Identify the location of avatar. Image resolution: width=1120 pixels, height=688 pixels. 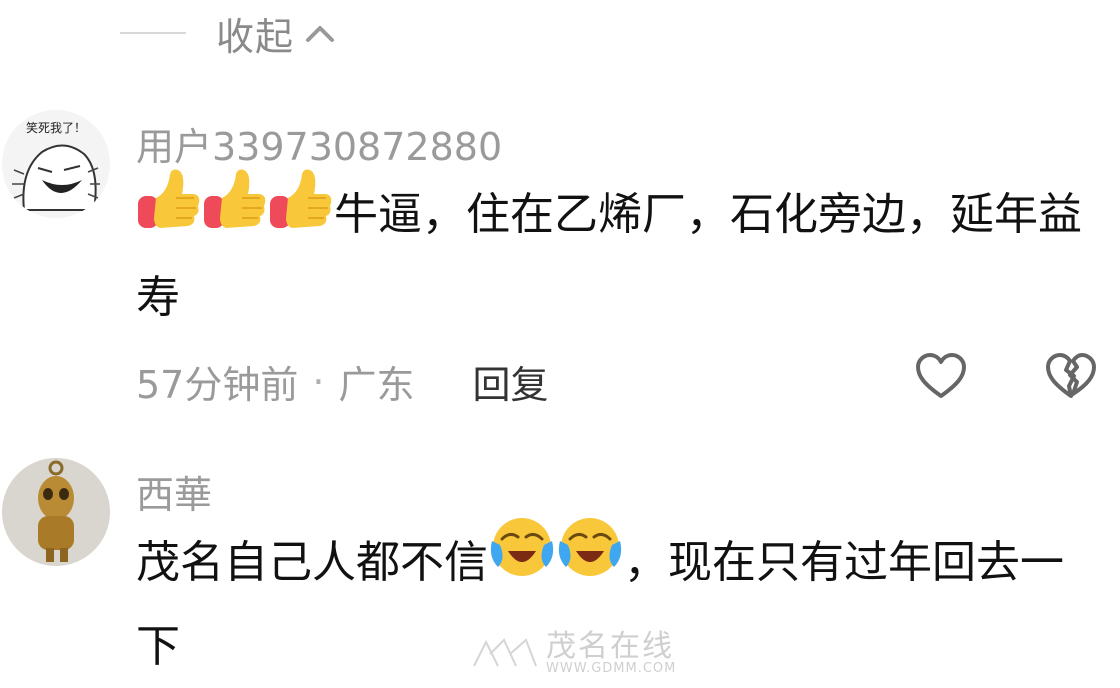
(56, 512).